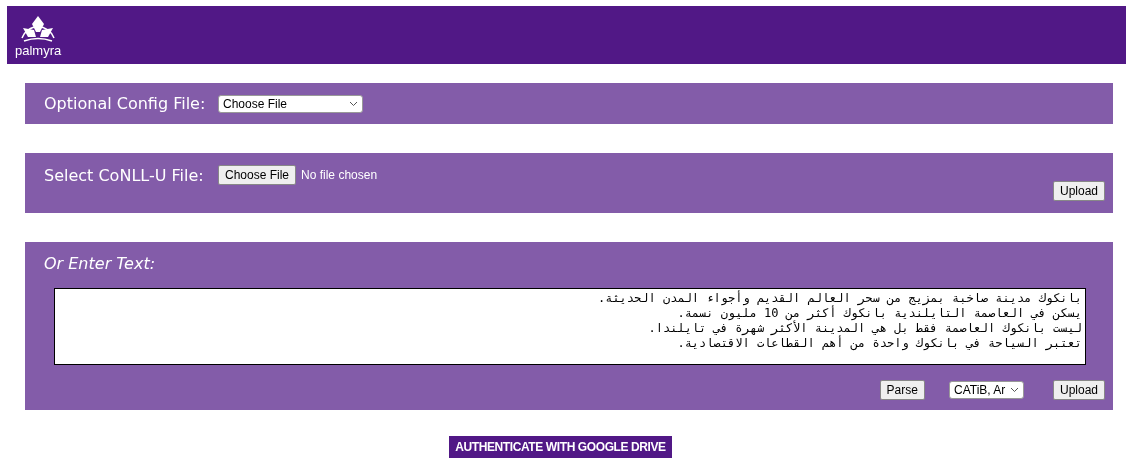 The height and width of the screenshot is (461, 1126). Describe the element at coordinates (560, 447) in the screenshot. I see `authenticate-button: AUTHENTICATE WITH GOOGLE DRIVE` at that location.